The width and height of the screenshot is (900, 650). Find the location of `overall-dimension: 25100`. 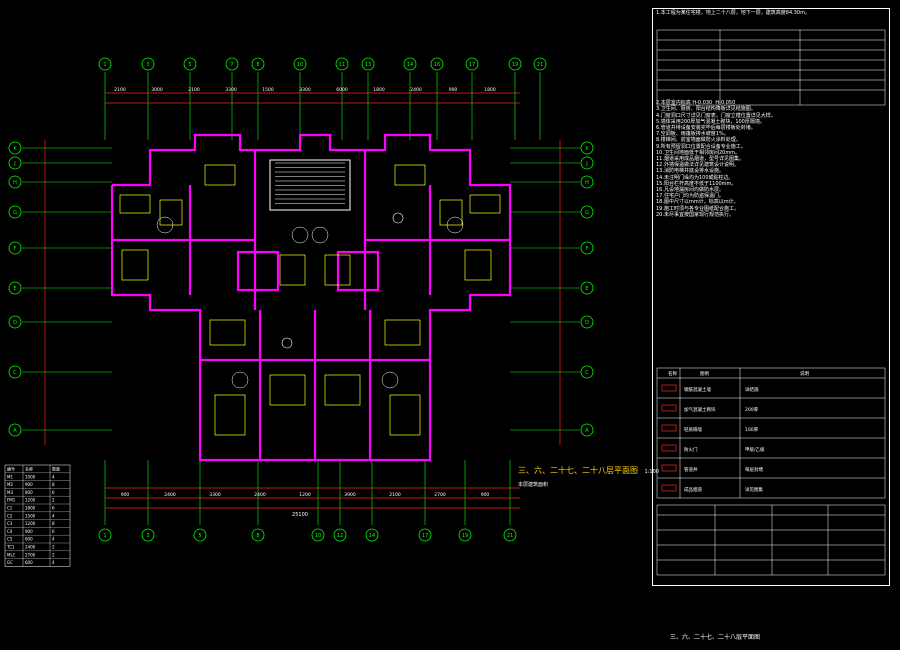

overall-dimension: 25100 is located at coordinates (300, 515).